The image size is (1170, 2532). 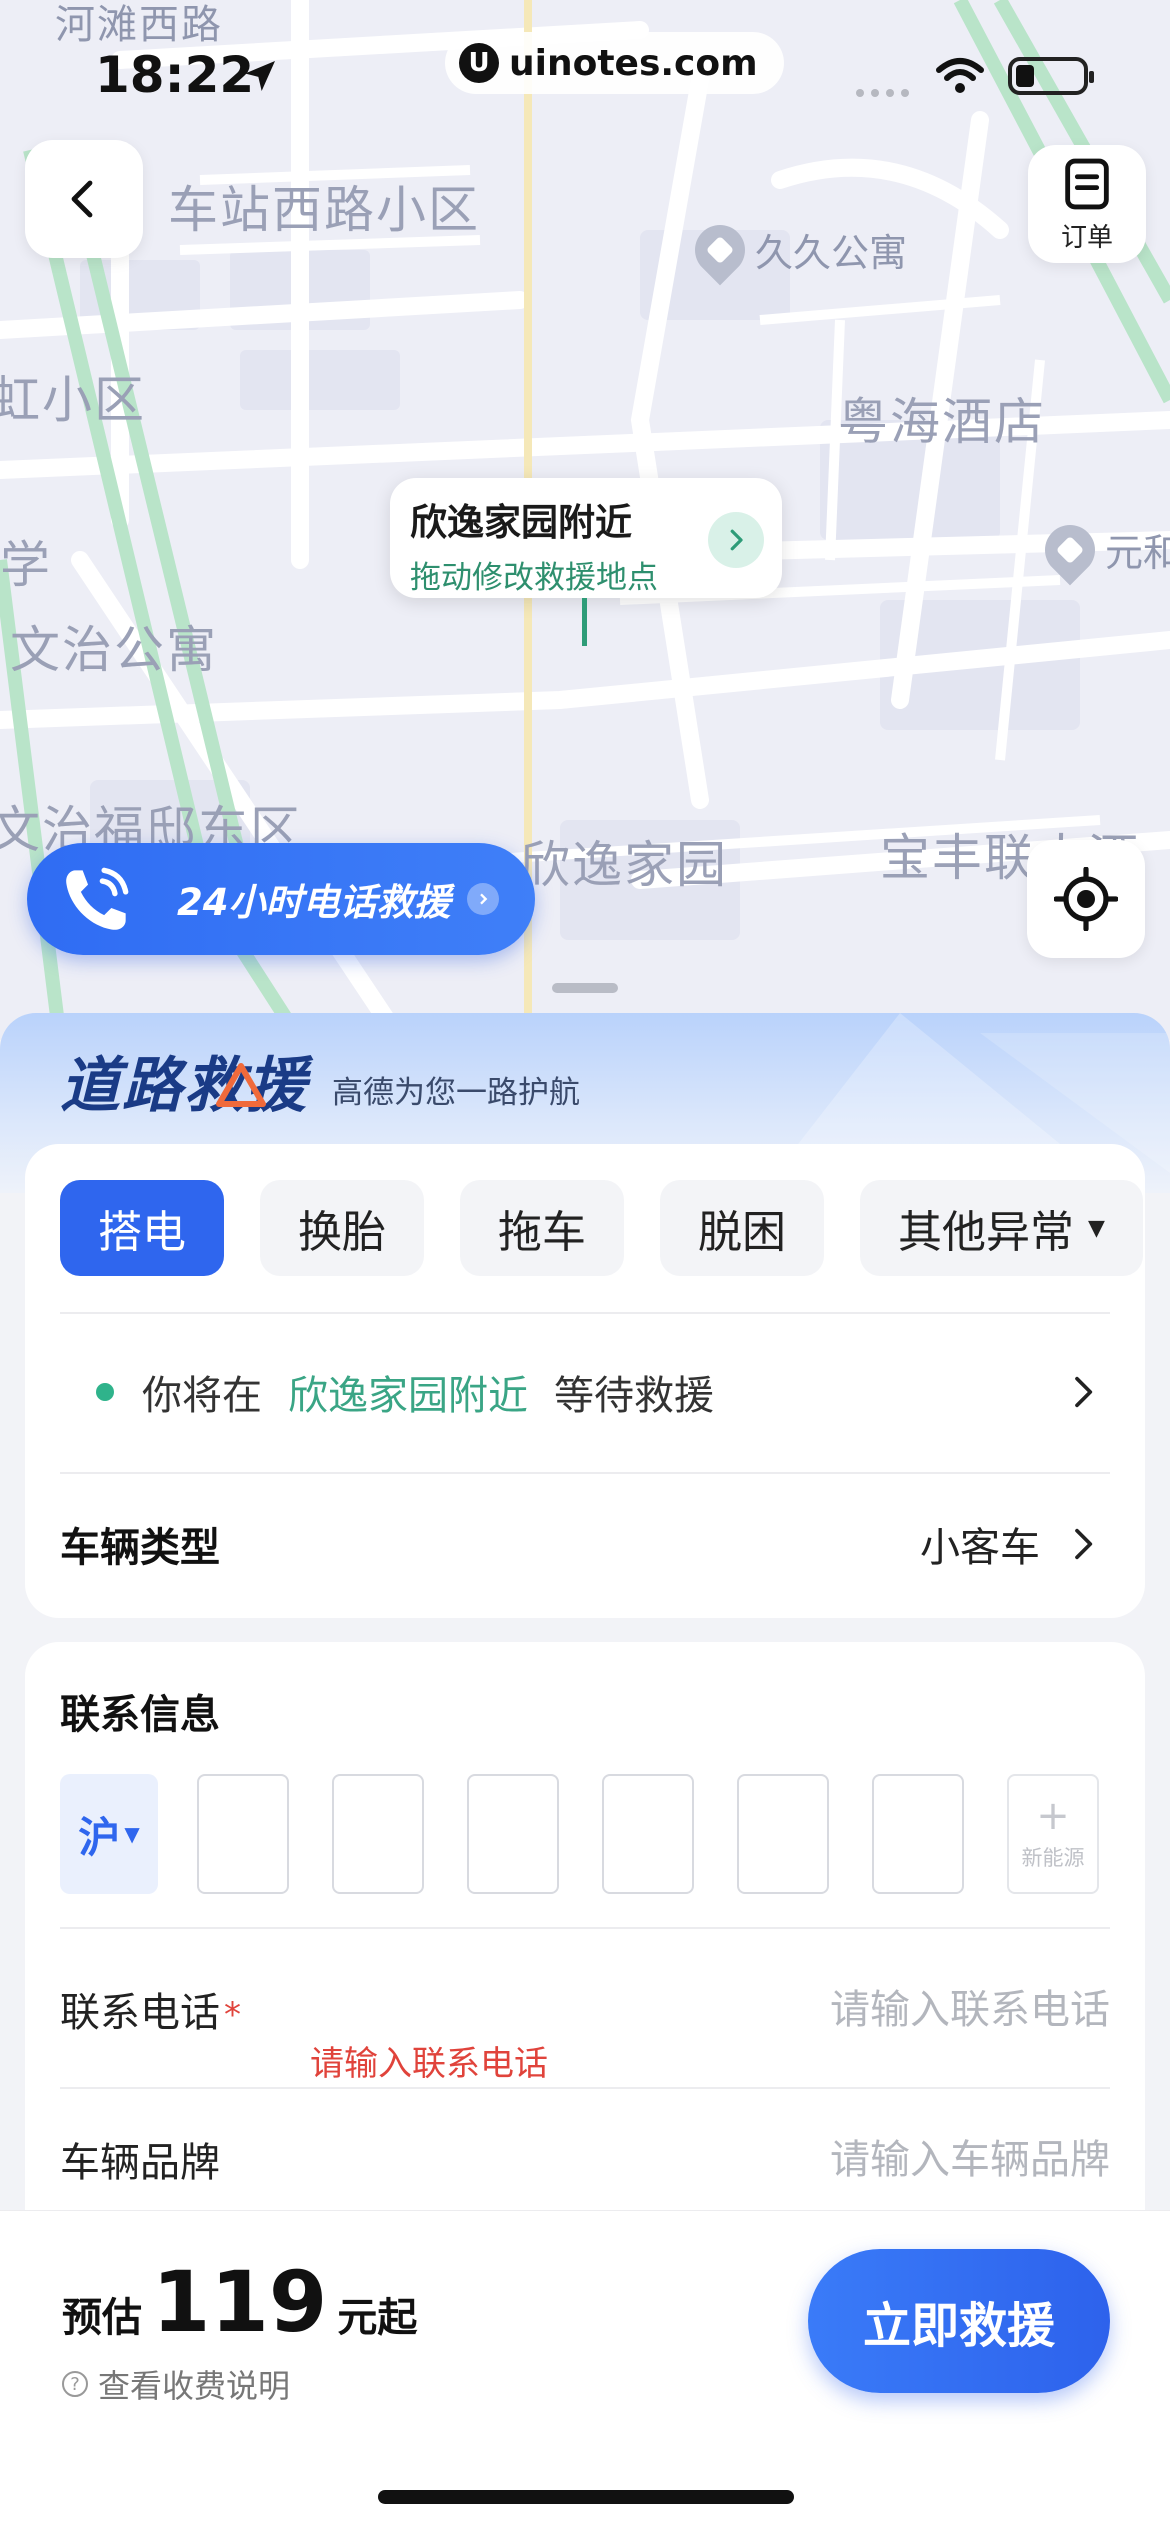 I want to click on poi-label: 元和, so click(x=1137, y=553).